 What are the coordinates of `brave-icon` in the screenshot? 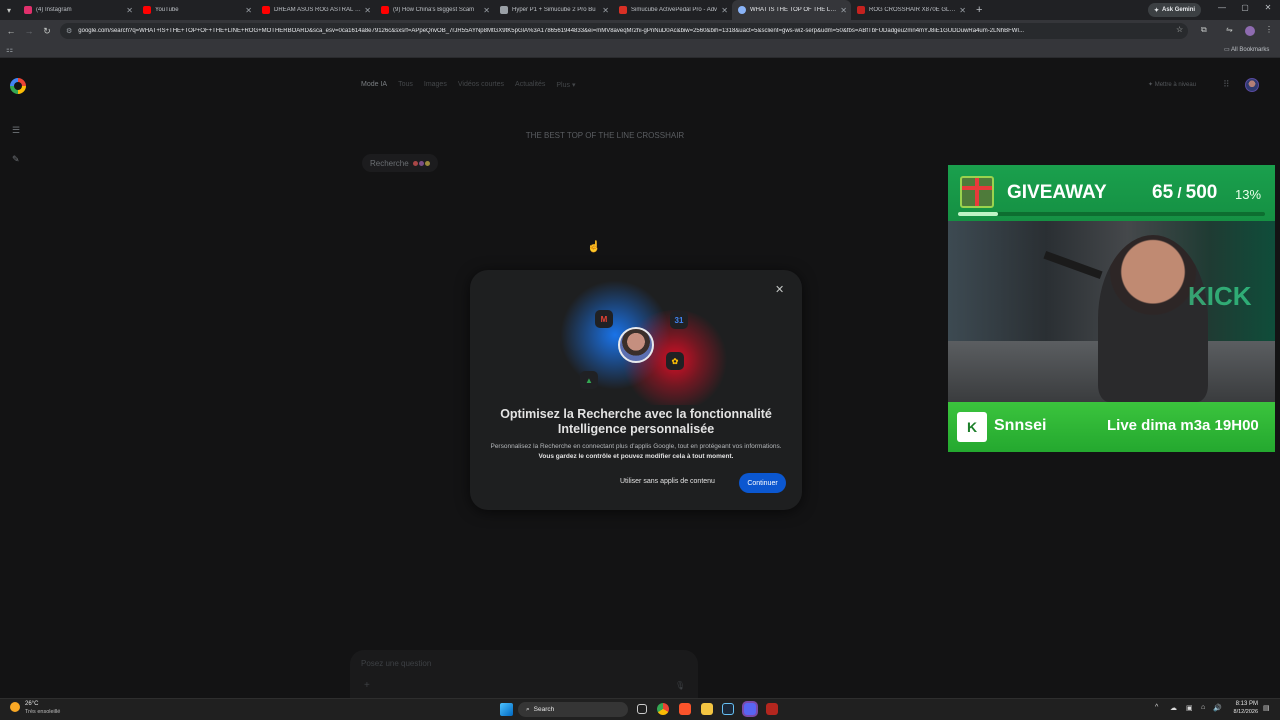 It's located at (685, 709).